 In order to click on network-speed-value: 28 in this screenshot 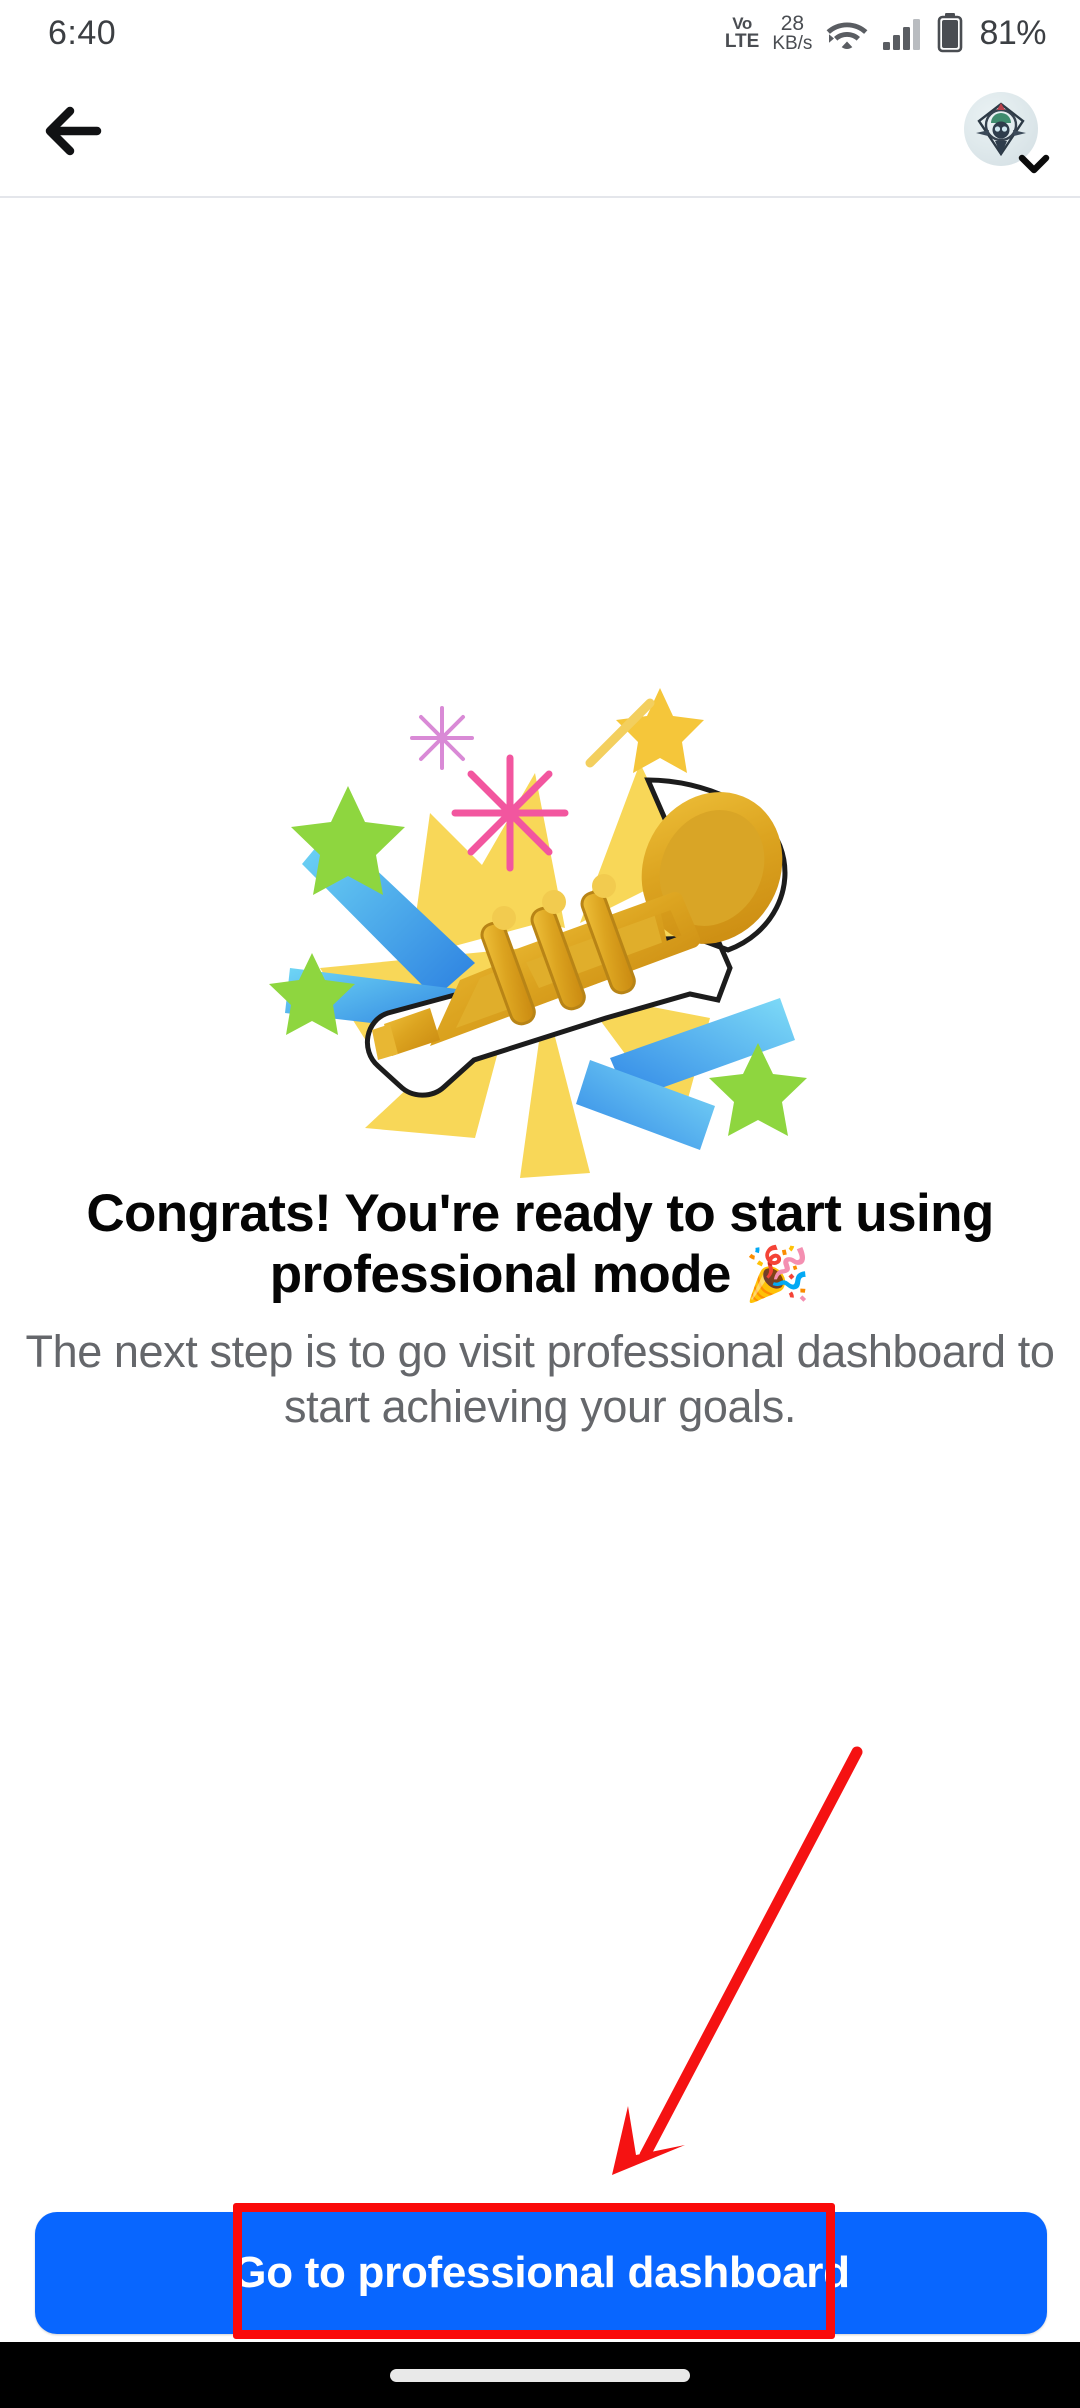, I will do `click(792, 23)`.